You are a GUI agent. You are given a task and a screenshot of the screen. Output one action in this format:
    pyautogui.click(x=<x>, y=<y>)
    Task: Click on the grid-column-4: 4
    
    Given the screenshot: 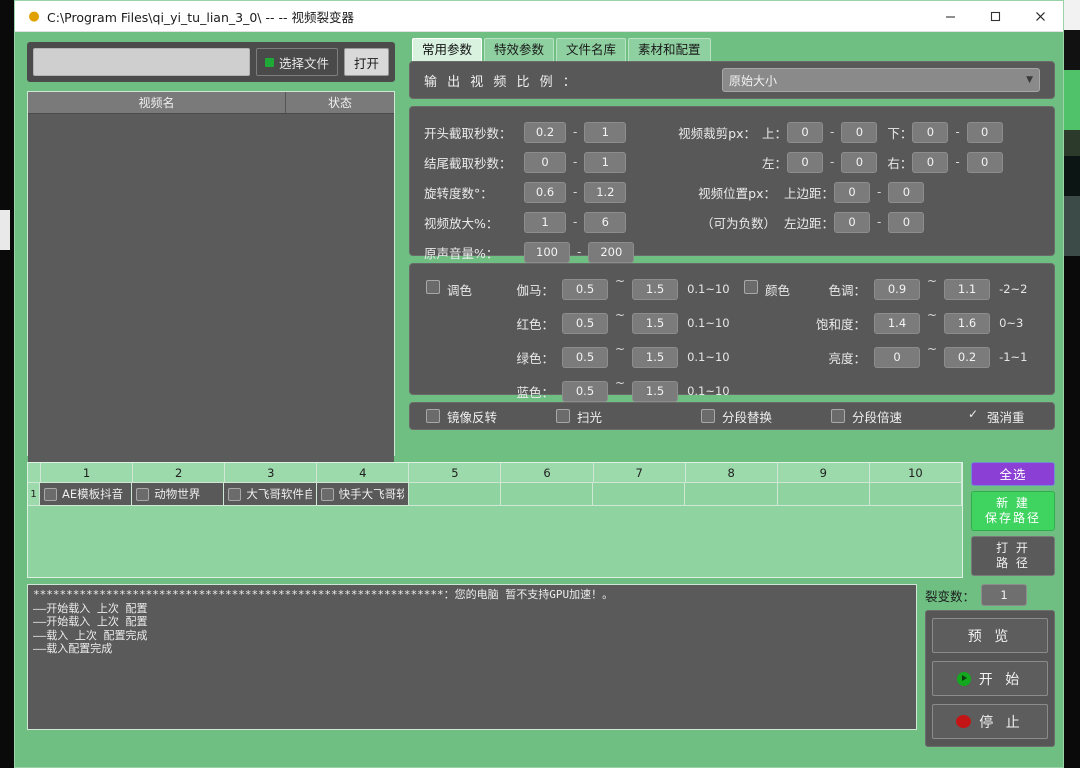 What is the action you would take?
    pyautogui.click(x=363, y=472)
    